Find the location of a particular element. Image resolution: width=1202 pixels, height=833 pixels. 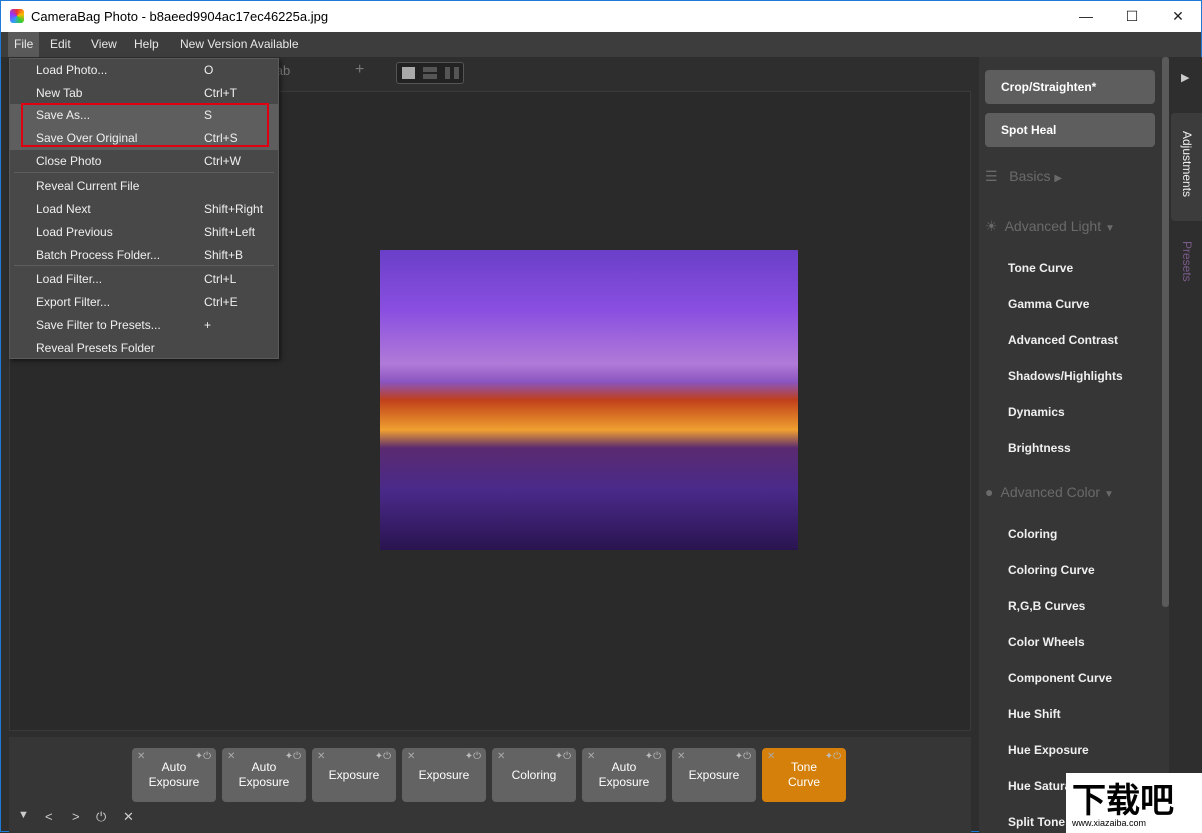

adjustment-item: R,G,B Curves is located at coordinates (1046, 606).